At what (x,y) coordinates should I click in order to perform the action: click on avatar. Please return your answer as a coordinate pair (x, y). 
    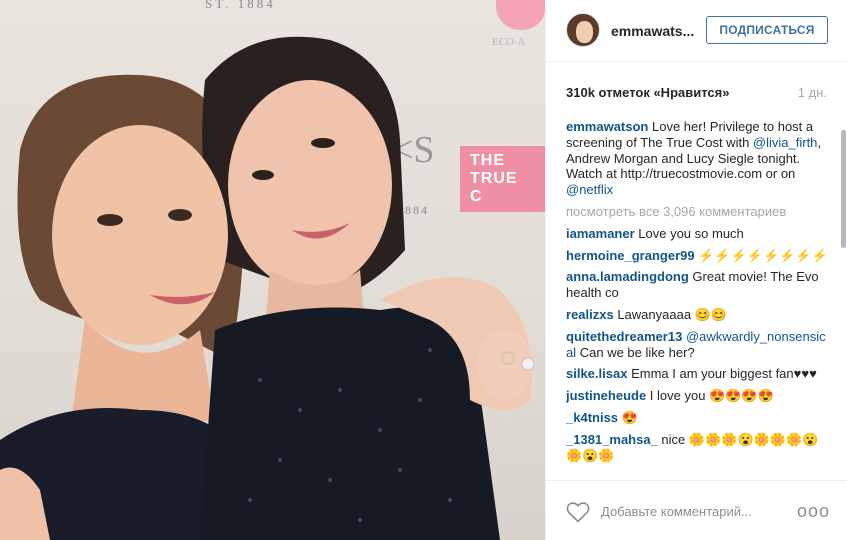
    Looking at the image, I should click on (583, 30).